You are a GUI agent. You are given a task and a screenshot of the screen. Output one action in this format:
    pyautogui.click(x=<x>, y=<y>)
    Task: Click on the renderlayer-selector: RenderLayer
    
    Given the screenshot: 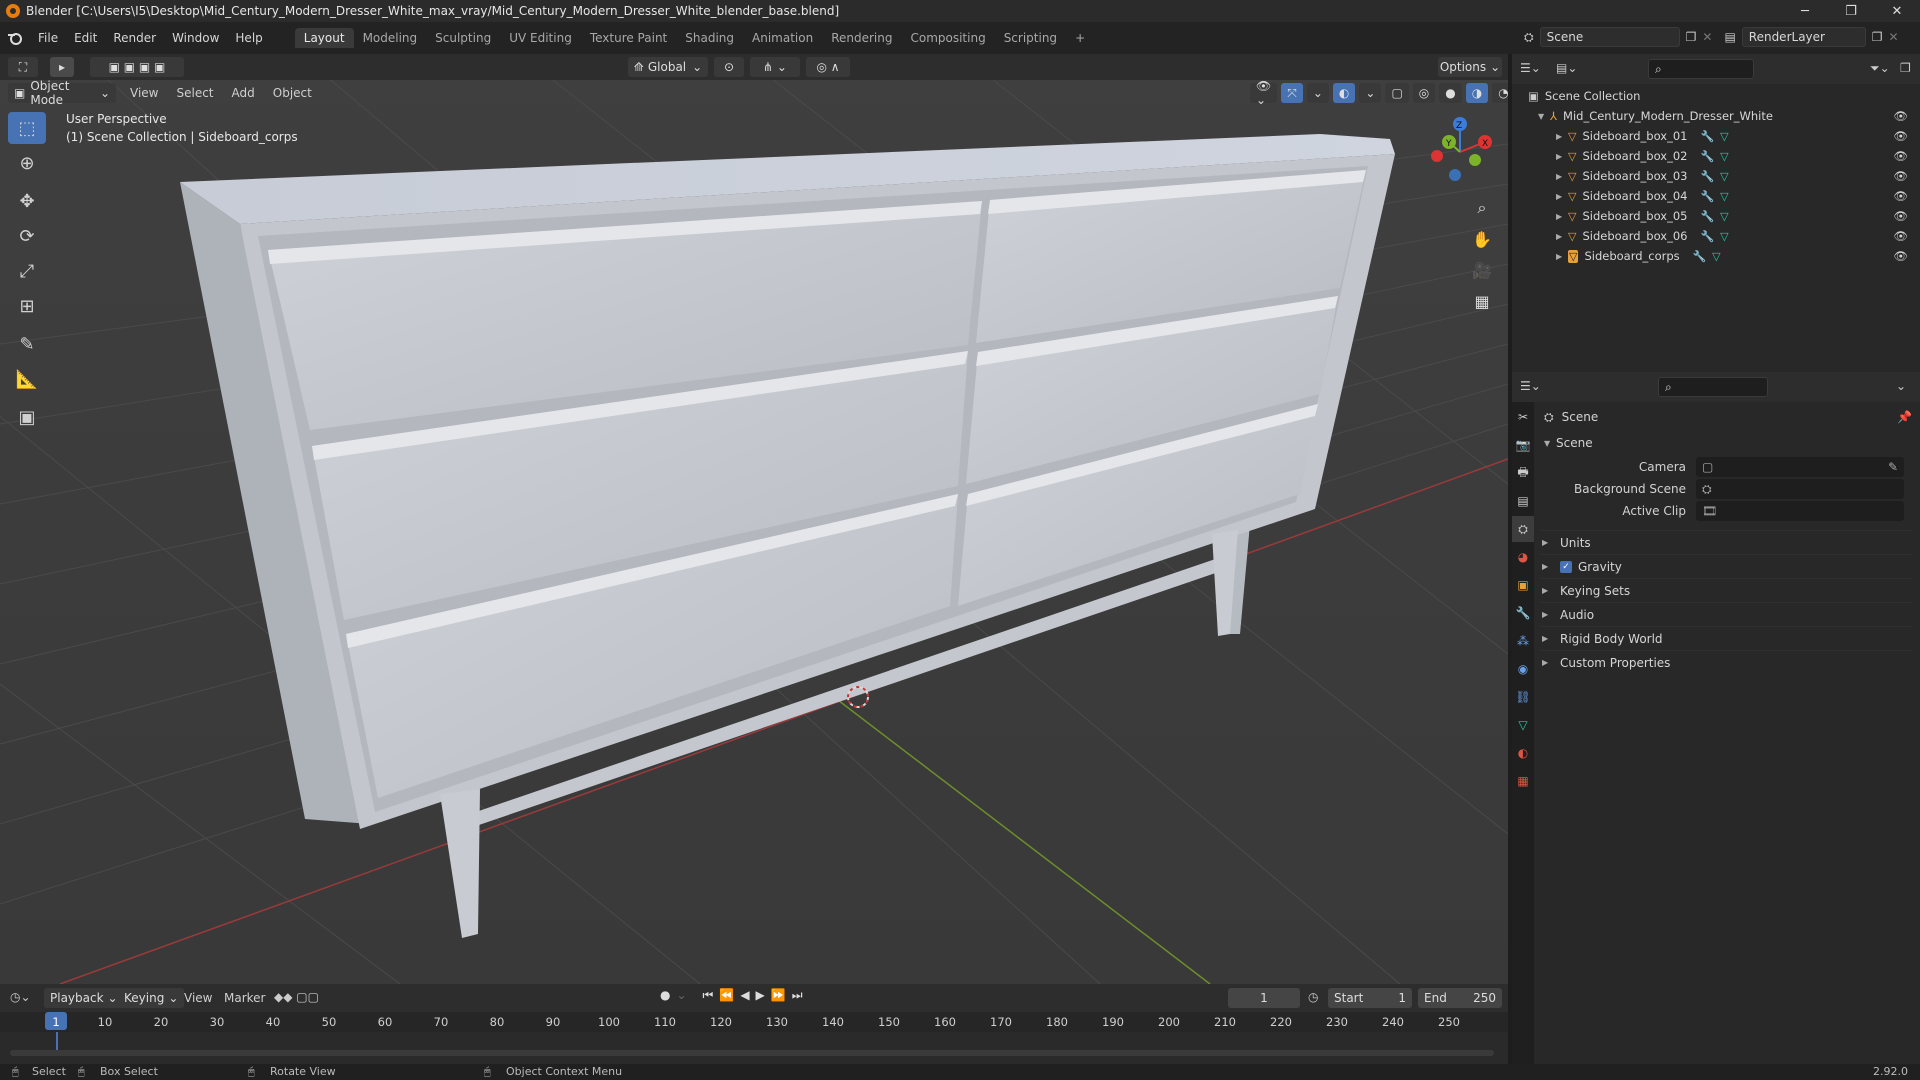 What is the action you would take?
    pyautogui.click(x=1803, y=37)
    